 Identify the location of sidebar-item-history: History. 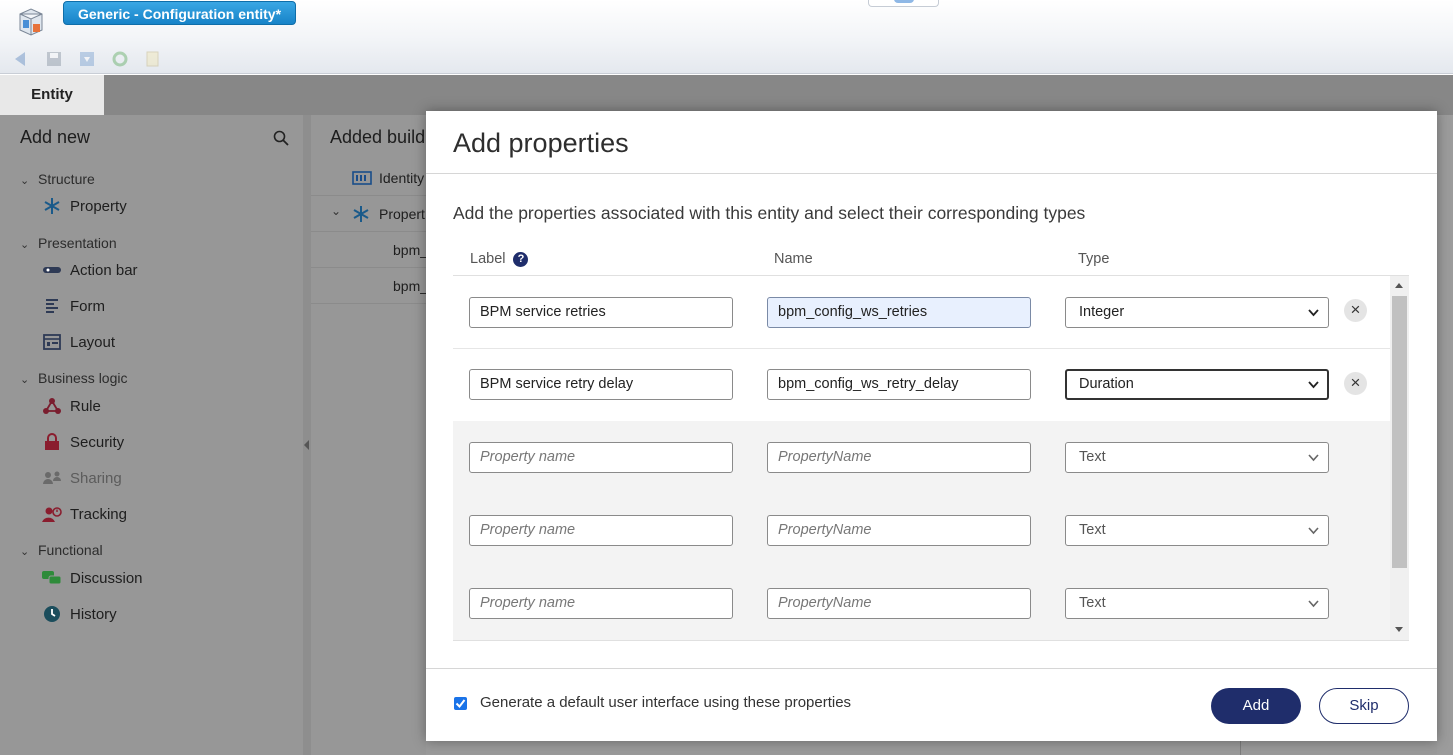
(79, 614).